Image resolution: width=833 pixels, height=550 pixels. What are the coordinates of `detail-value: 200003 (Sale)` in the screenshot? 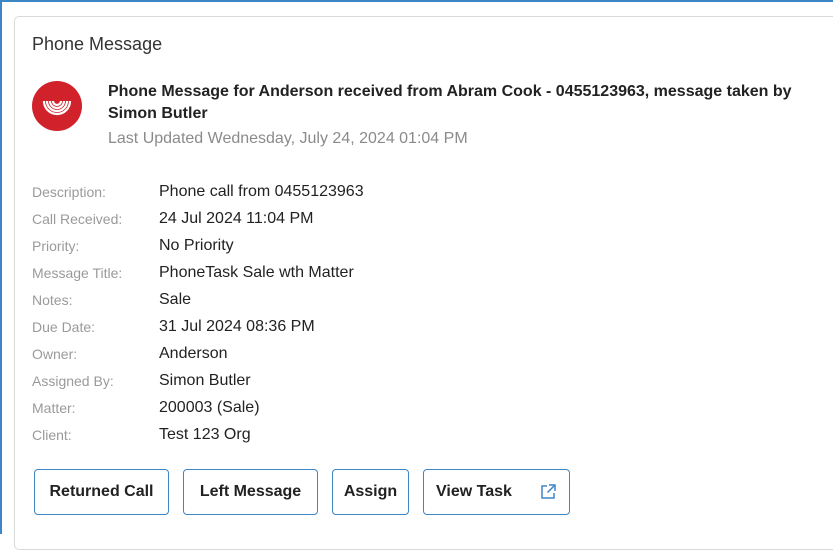 It's located at (209, 407).